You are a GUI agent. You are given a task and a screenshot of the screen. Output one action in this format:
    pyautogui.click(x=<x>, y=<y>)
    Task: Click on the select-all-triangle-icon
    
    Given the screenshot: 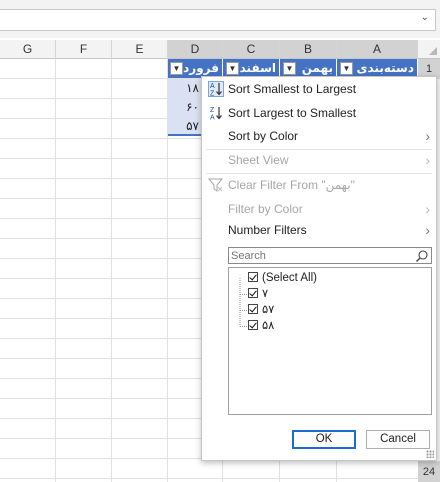 What is the action you would take?
    pyautogui.click(x=433, y=51)
    